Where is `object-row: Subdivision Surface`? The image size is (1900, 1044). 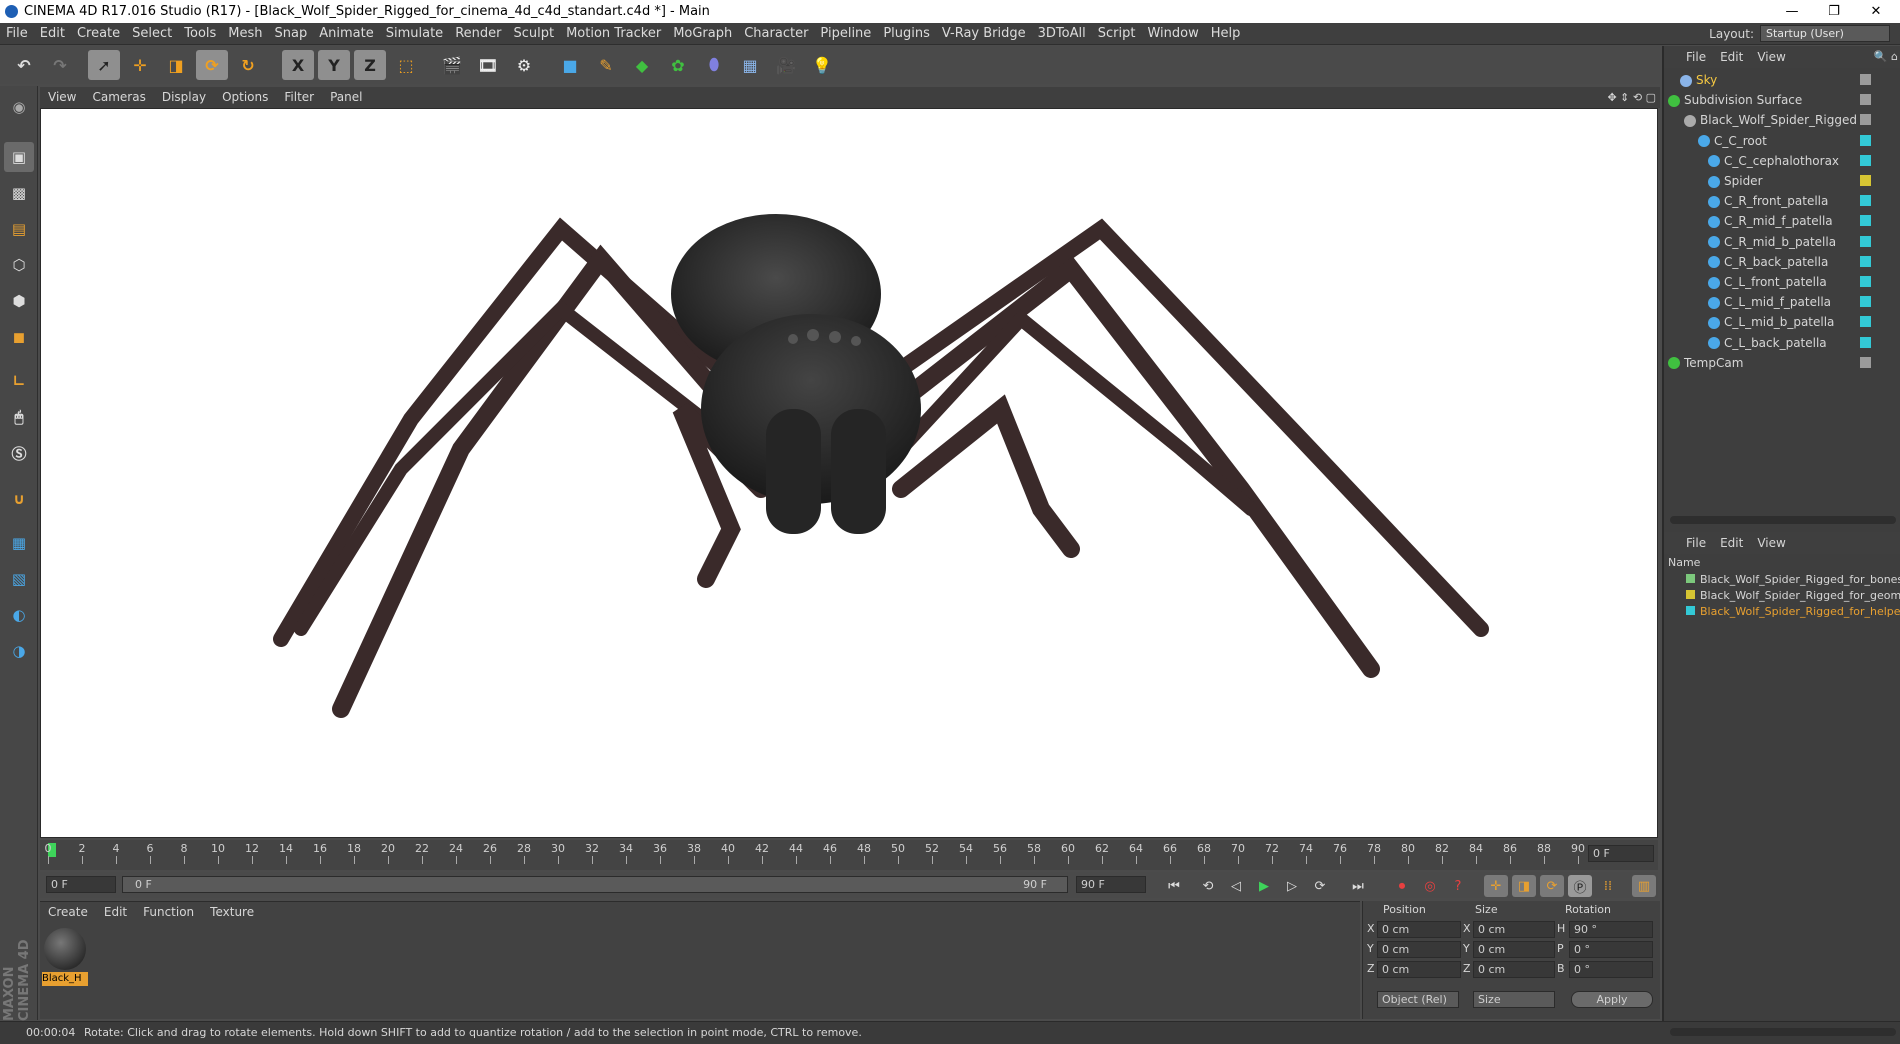 object-row: Subdivision Surface is located at coordinates (1782, 100).